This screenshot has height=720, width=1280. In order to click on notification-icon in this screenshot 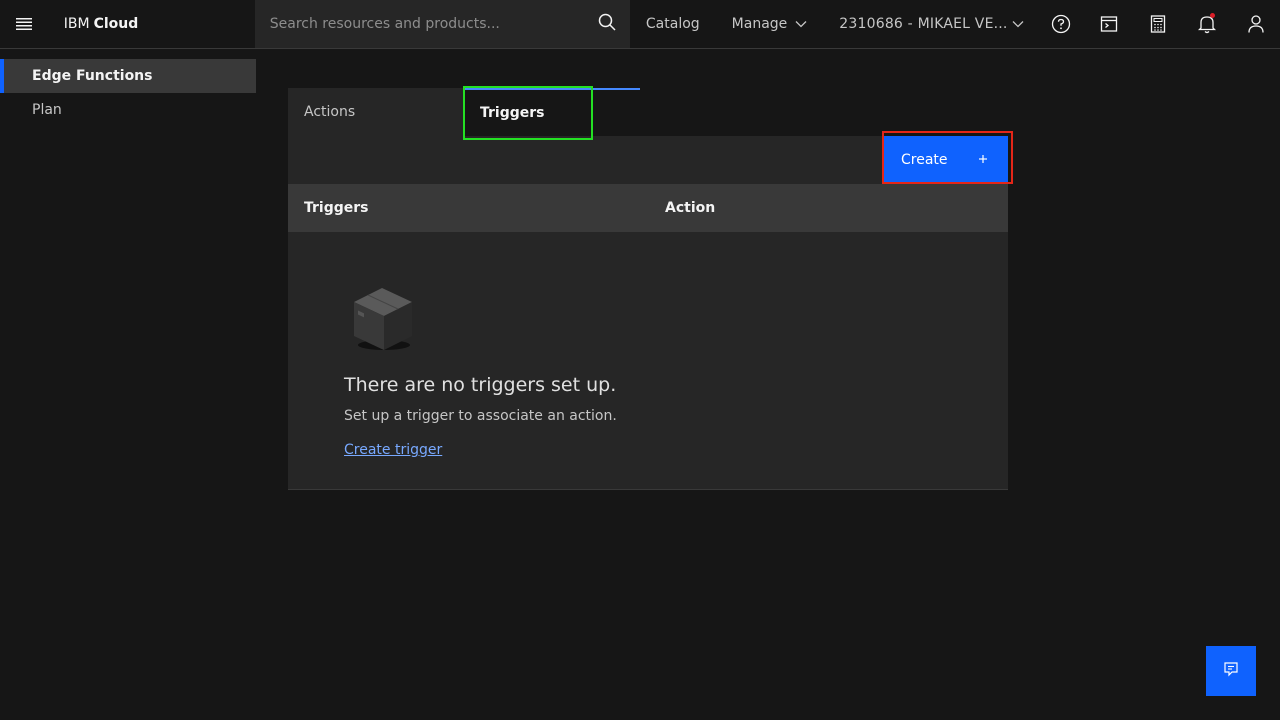, I will do `click(1207, 24)`.